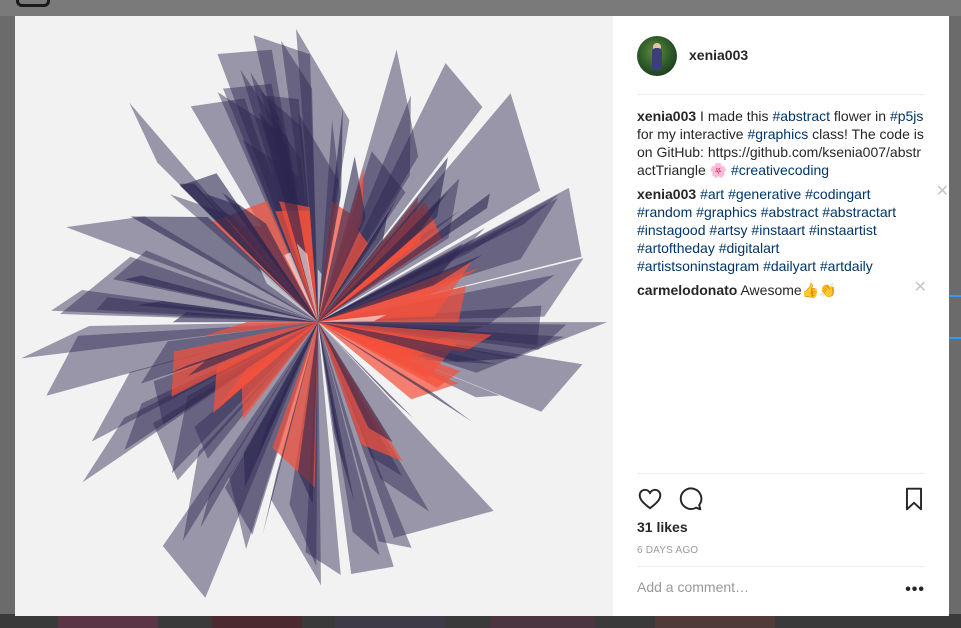 The image size is (961, 628). I want to click on hashtag-link: #instaartist, so click(843, 230).